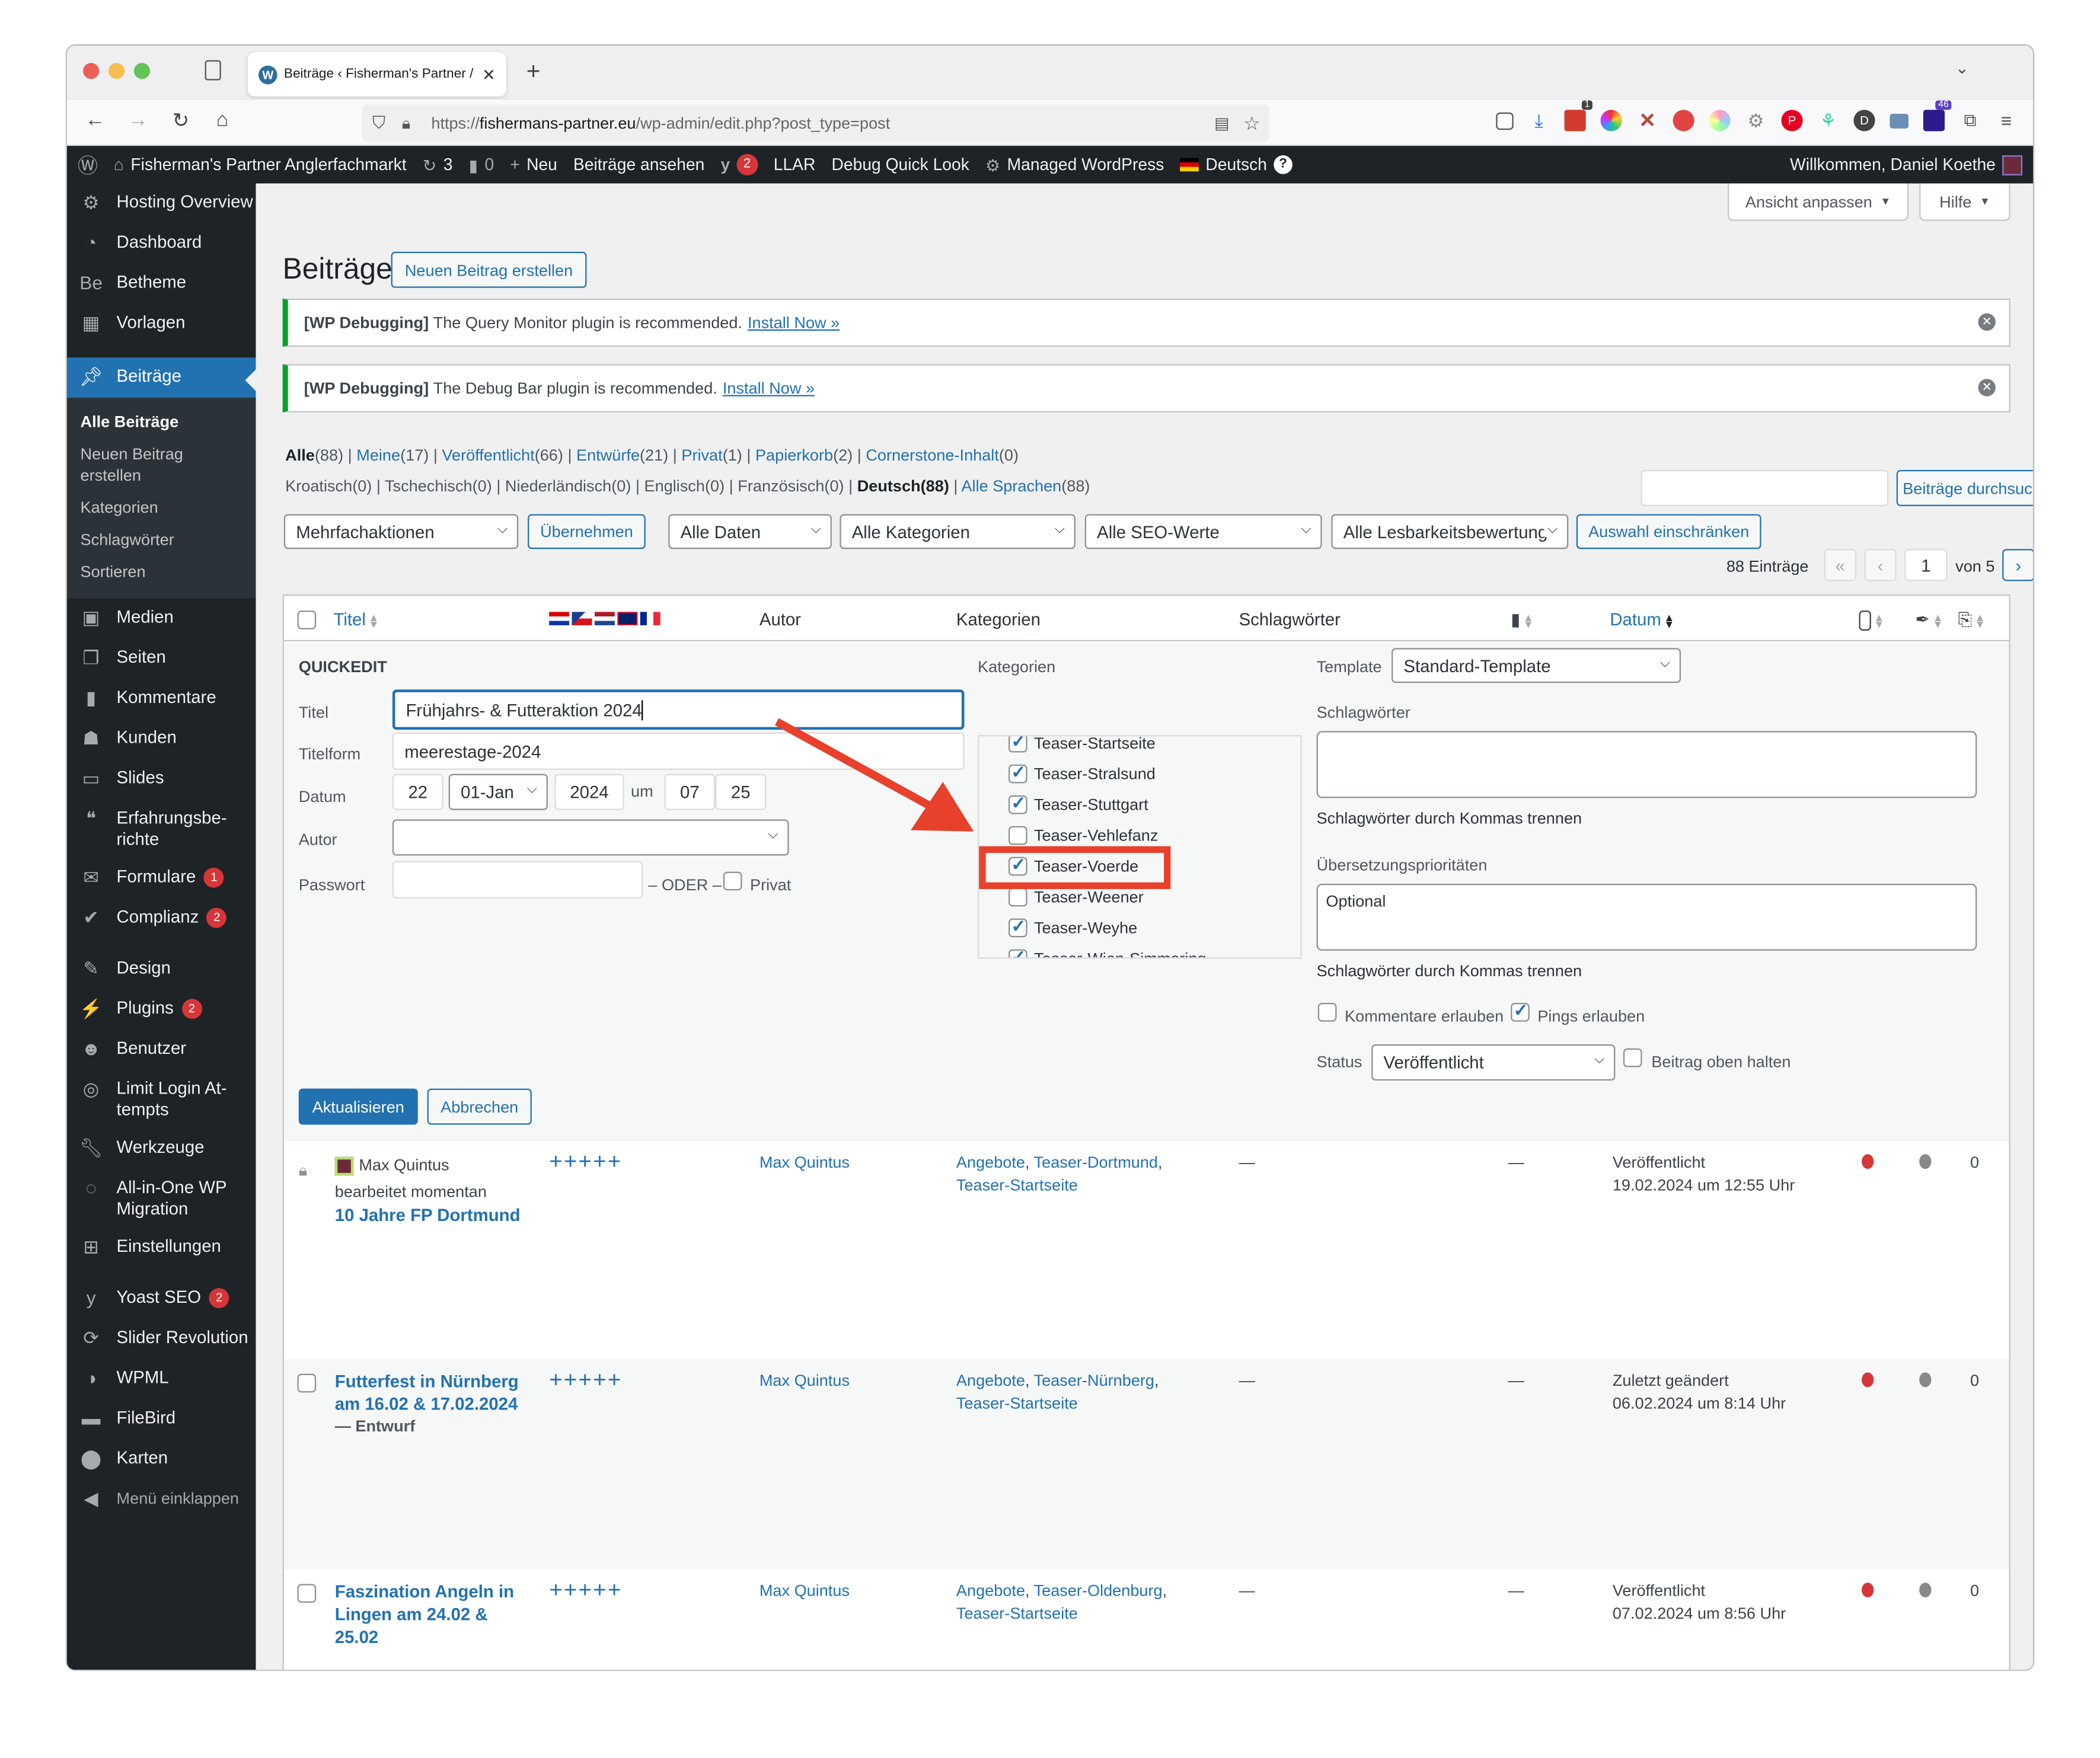  Describe the element at coordinates (1900, 120) in the screenshot. I see `extension-screenshot-icon` at that location.